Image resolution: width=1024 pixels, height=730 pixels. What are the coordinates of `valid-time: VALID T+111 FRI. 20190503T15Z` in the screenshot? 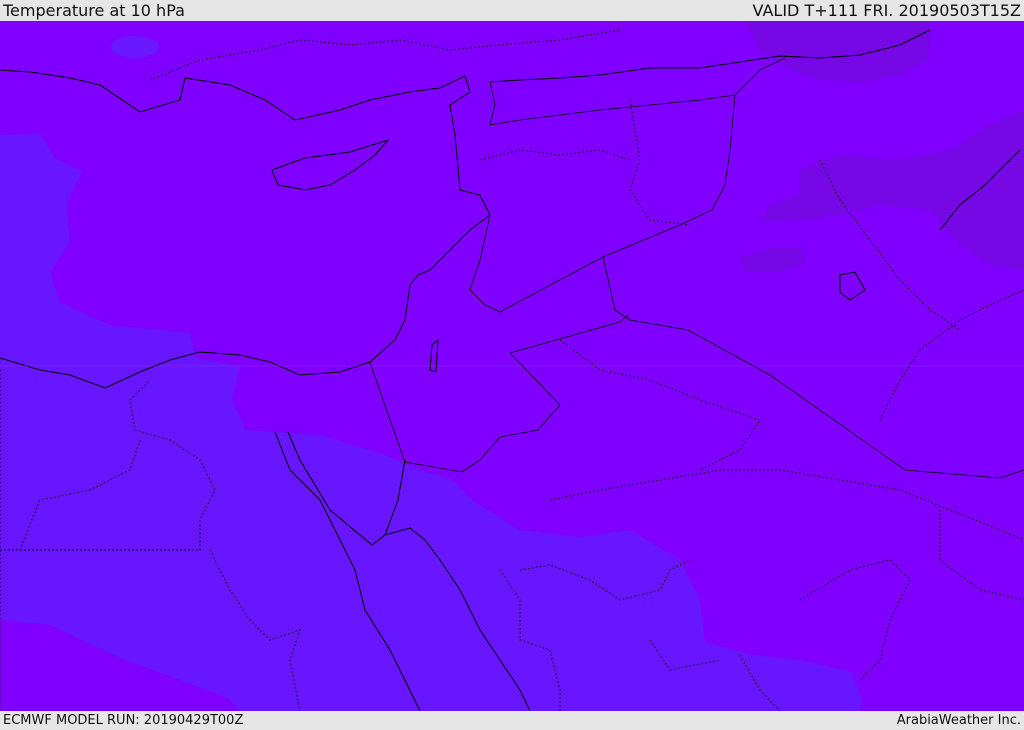 It's located at (886, 10).